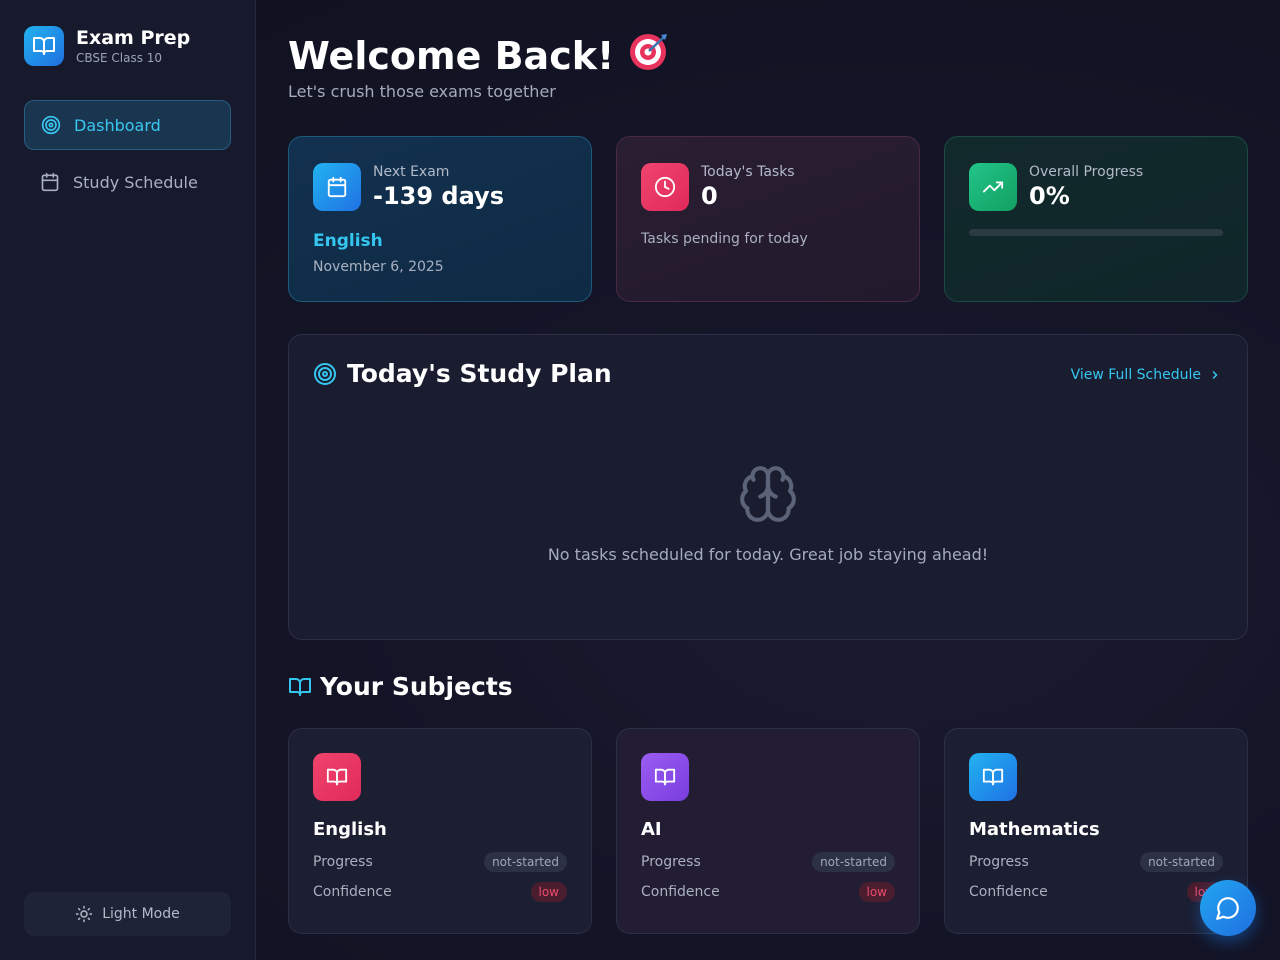 This screenshot has width=1280, height=960. Describe the element at coordinates (651, 829) in the screenshot. I see `subject-name: AI` at that location.